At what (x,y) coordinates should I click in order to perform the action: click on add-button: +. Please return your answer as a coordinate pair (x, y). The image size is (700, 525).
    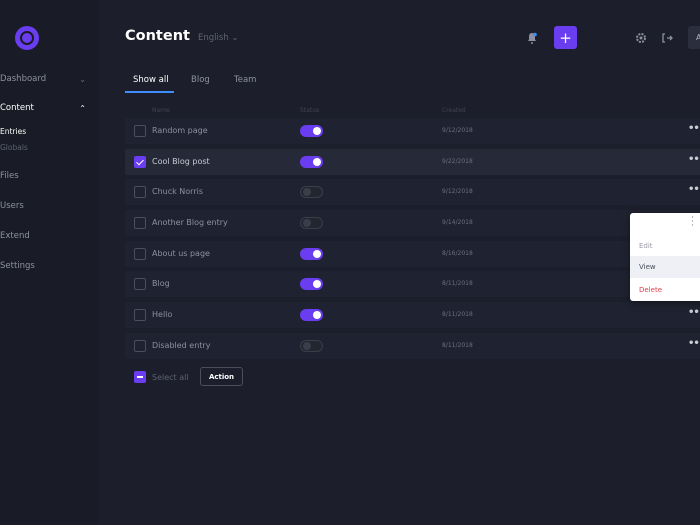
    Looking at the image, I should click on (565, 37).